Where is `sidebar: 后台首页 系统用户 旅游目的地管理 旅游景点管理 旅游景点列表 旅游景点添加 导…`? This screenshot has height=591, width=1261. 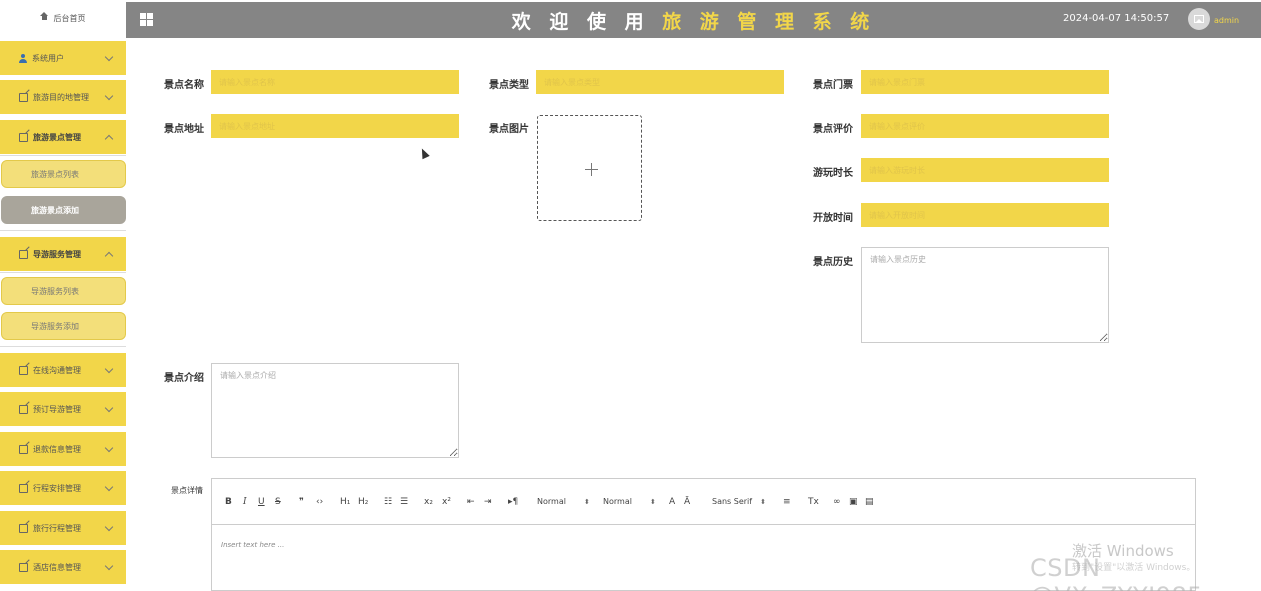 sidebar: 后台首页 系统用户 旅游目的地管理 旅游景点管理 旅游景点列表 旅游景点添加 导… is located at coordinates (63, 295).